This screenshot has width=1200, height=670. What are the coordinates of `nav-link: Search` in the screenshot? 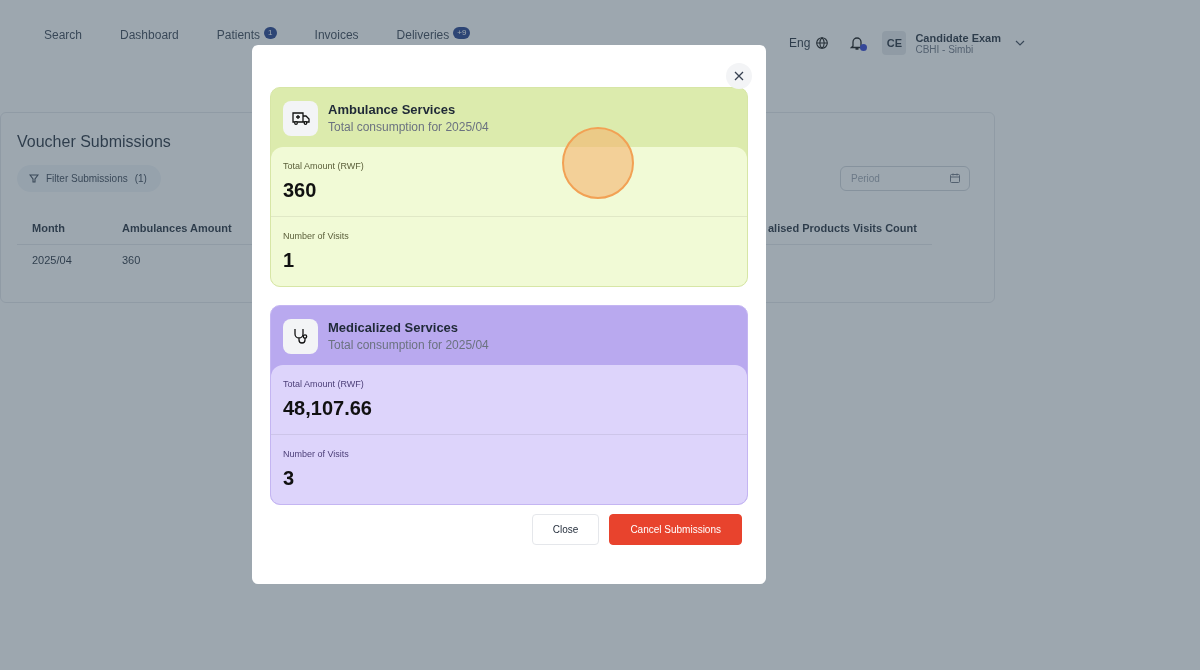 It's located at (63, 35).